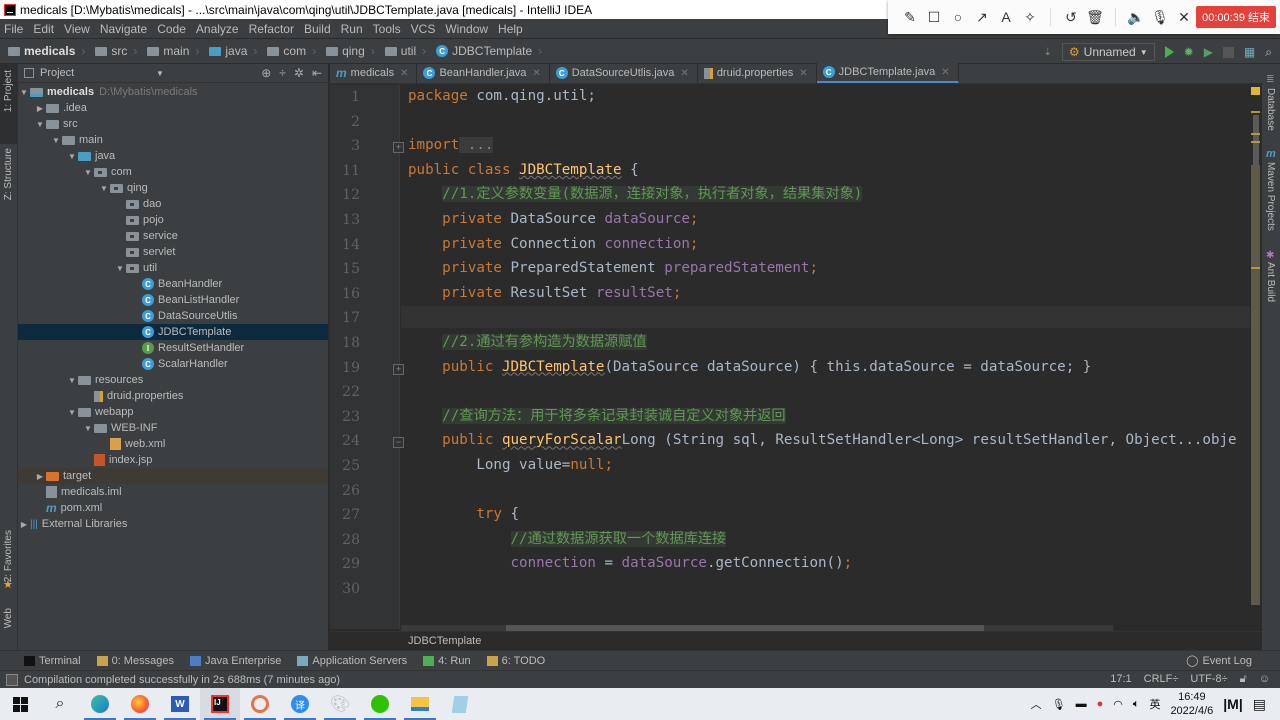 The image size is (1280, 720). Describe the element at coordinates (171, 29) in the screenshot. I see `menu-code: Code` at that location.